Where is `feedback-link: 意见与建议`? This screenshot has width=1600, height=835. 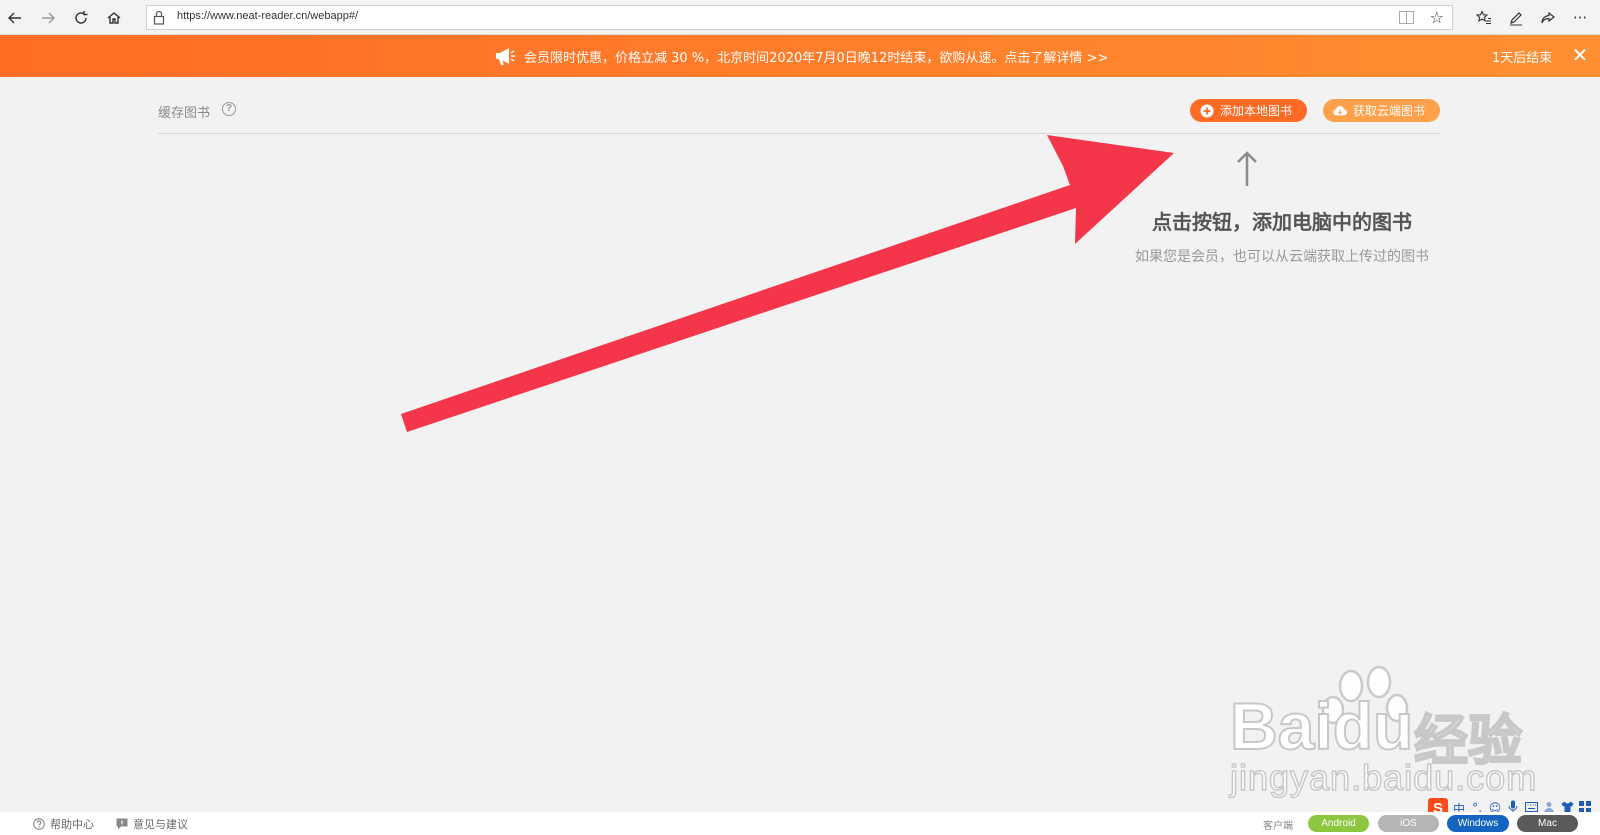
feedback-link: 意见与建议 is located at coordinates (152, 824).